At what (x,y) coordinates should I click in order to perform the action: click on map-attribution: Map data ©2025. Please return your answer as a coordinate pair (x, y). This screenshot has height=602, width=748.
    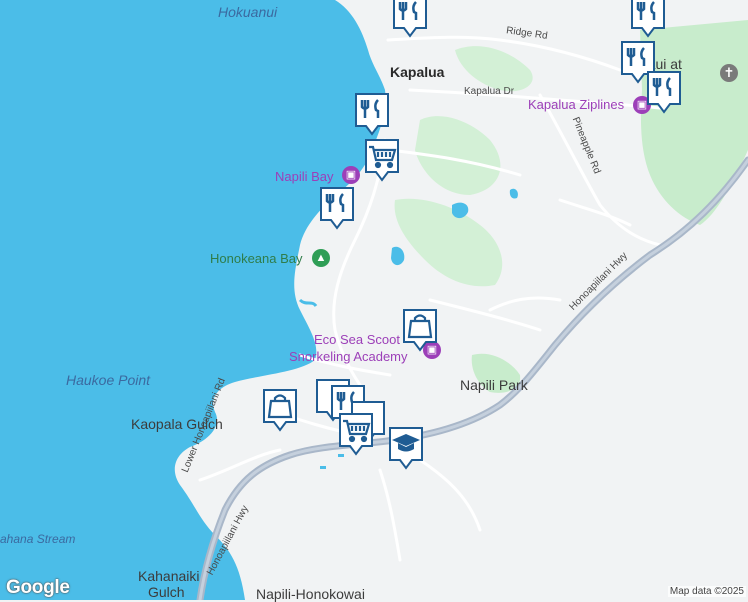
    Looking at the image, I should click on (706, 591).